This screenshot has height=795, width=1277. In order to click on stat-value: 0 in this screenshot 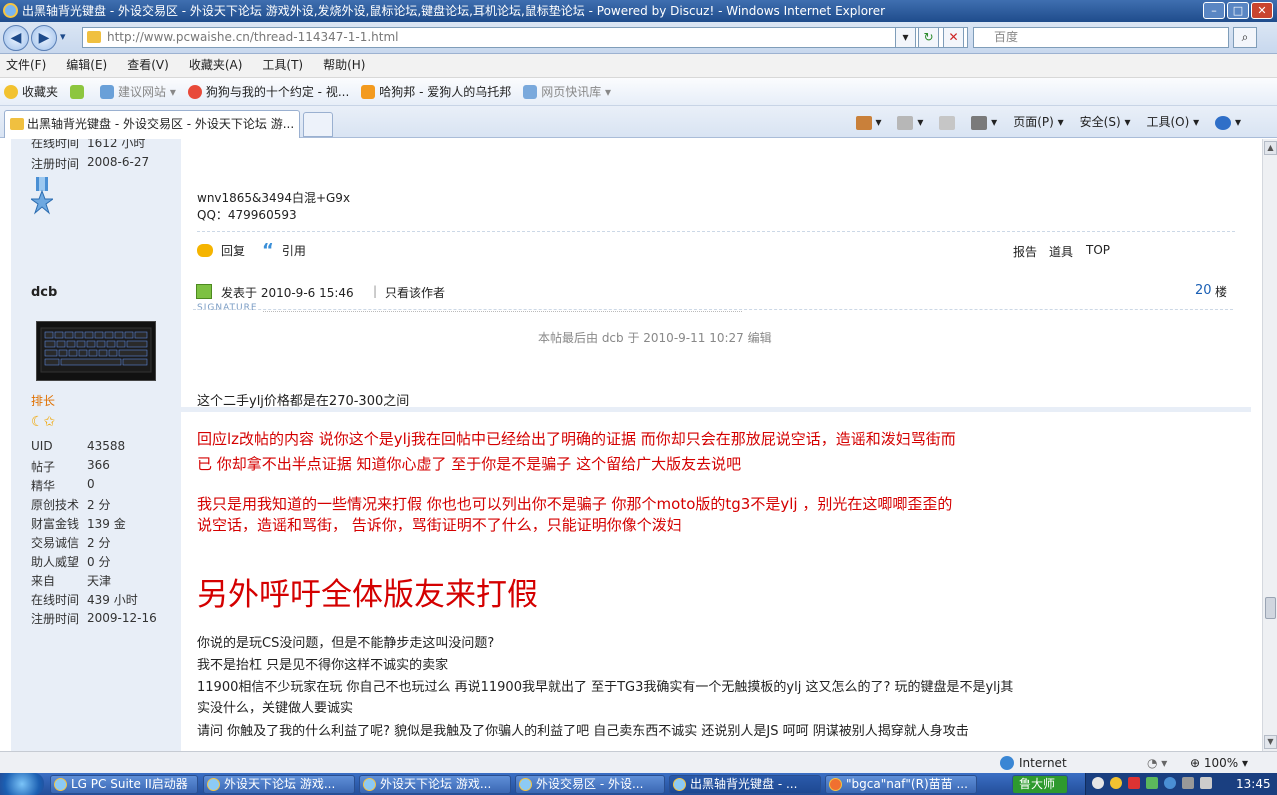, I will do `click(91, 484)`.